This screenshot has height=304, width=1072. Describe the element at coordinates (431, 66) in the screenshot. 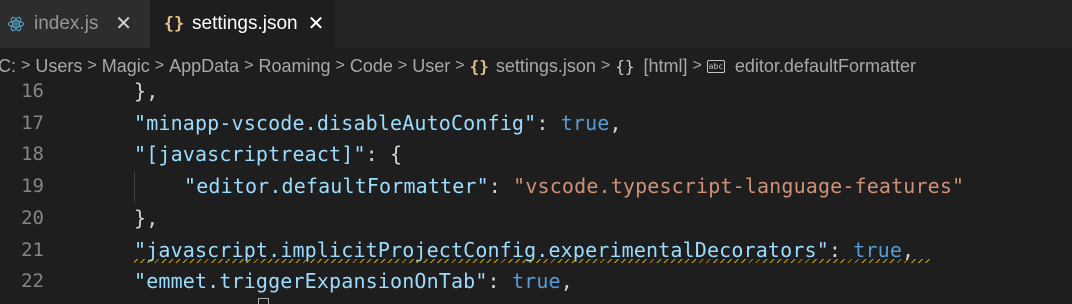

I see `breadcrumb-item-user: User` at that location.